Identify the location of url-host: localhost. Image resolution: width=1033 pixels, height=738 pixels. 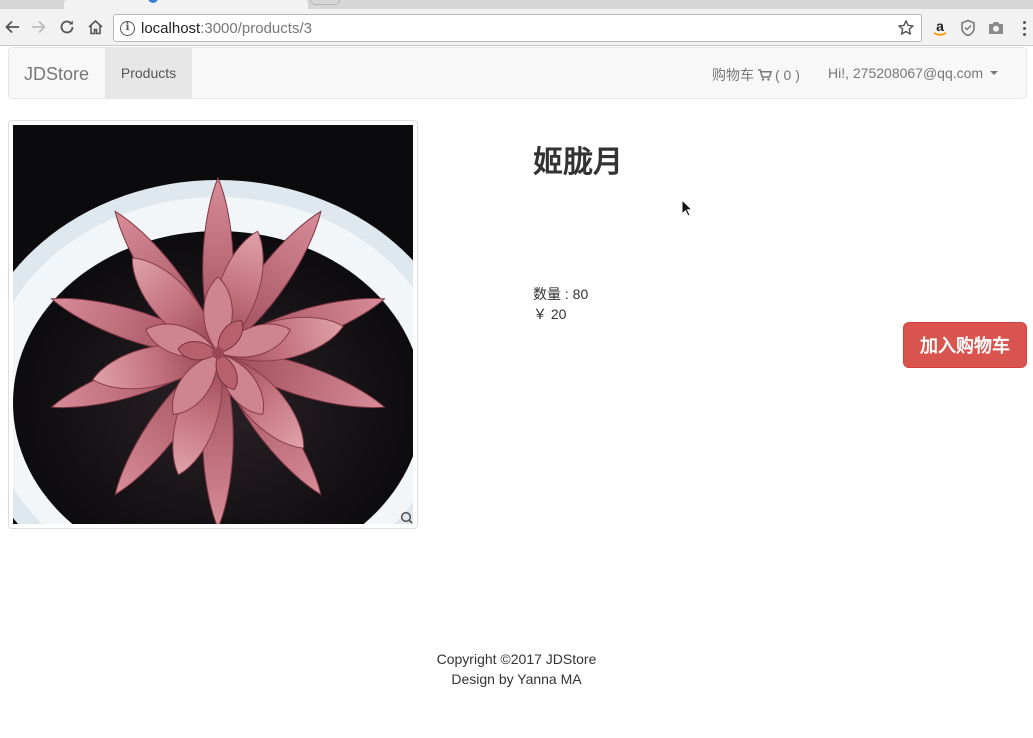
(171, 28).